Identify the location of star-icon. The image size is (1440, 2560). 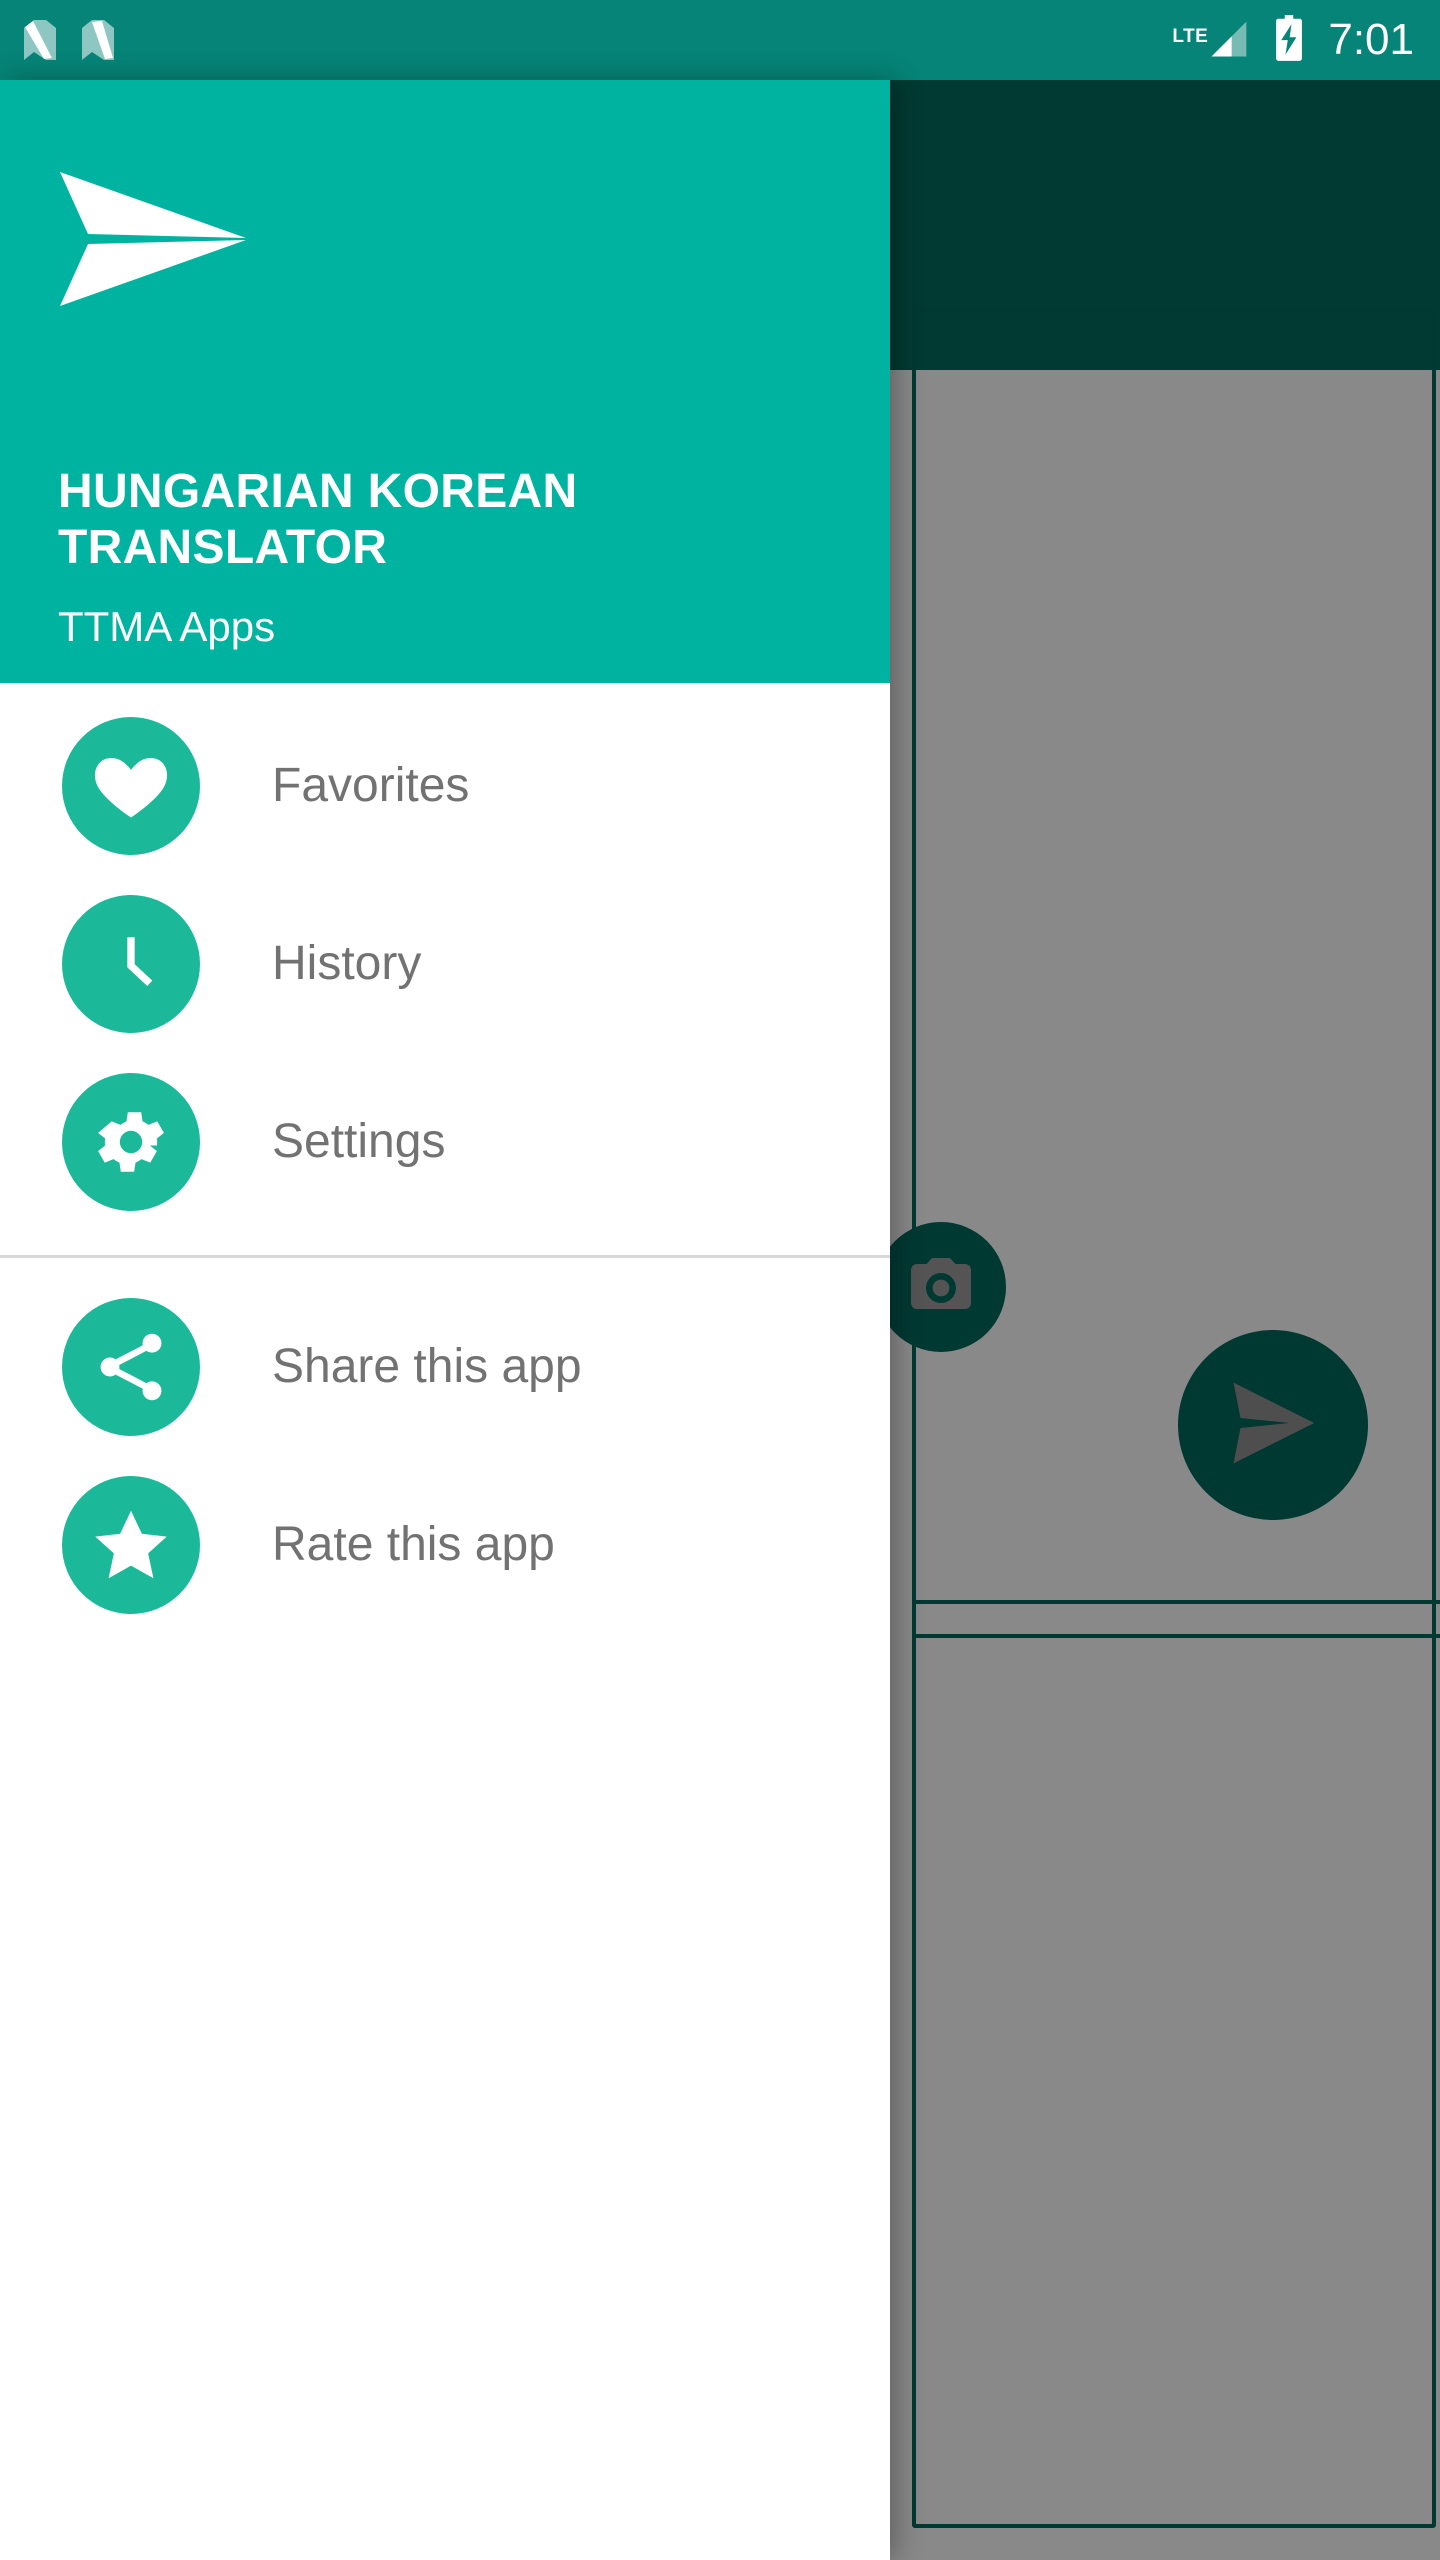
(131, 1545).